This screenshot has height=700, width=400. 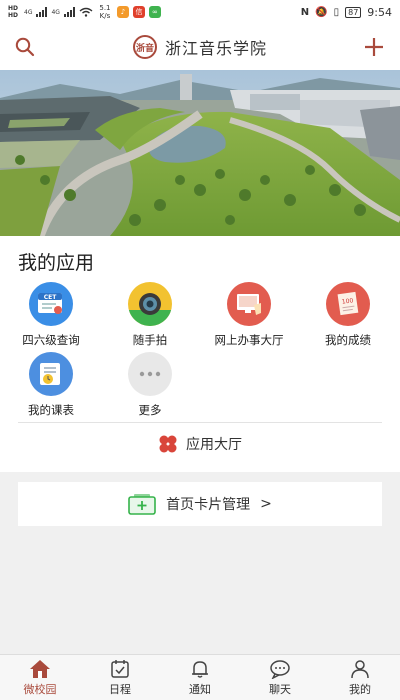 I want to click on network-badges: HD HD, so click(x=13, y=12).